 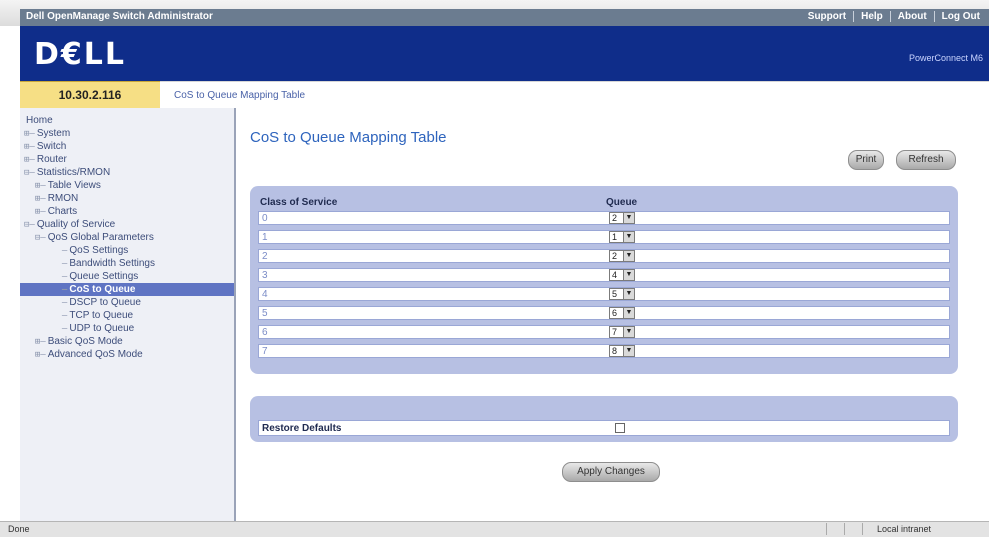 I want to click on sidebar-item-label: QoS Settings, so click(x=99, y=250).